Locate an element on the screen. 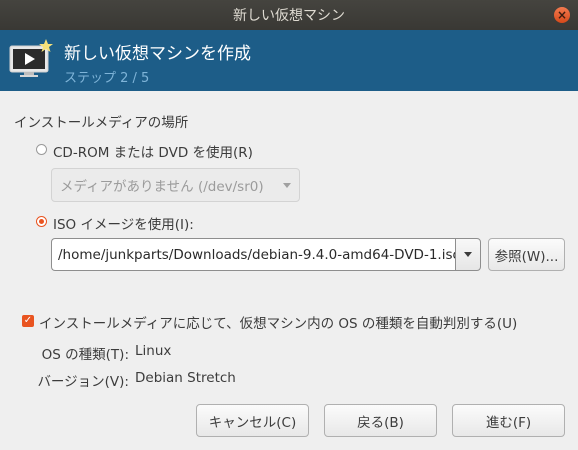 This screenshot has width=578, height=450. iso-radio is located at coordinates (41, 221).